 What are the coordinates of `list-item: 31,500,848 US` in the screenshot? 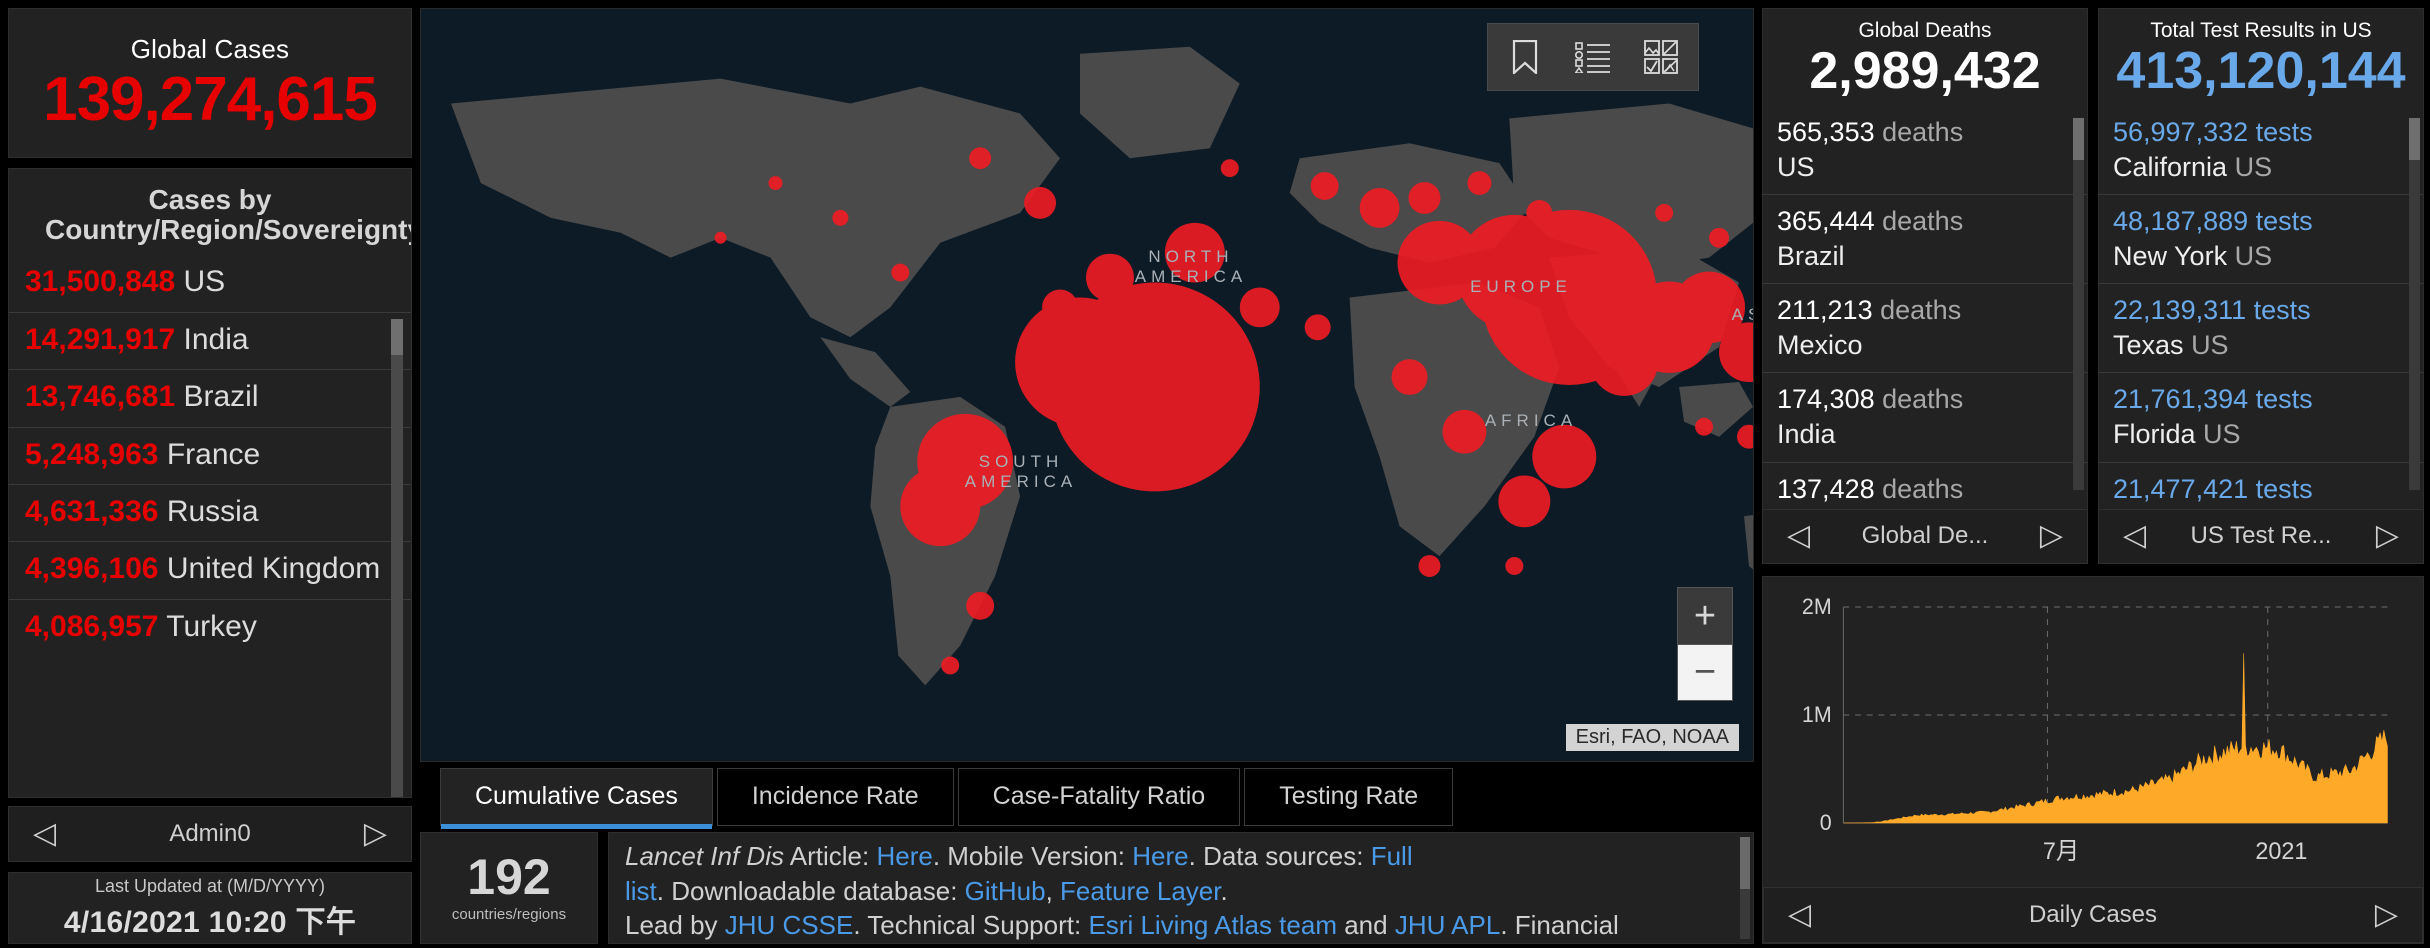 It's located at (210, 284).